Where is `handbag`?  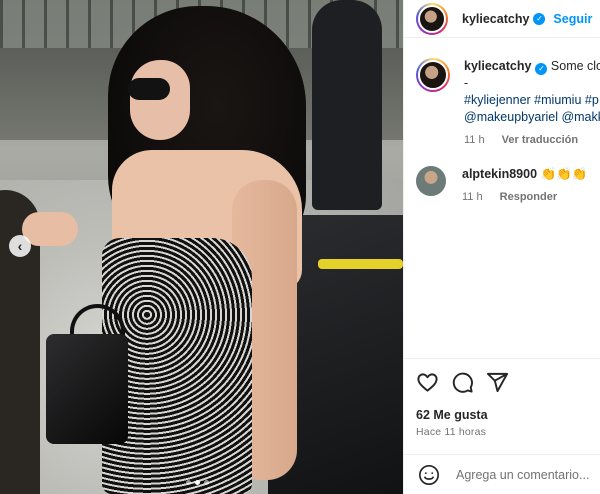
handbag is located at coordinates (87, 389).